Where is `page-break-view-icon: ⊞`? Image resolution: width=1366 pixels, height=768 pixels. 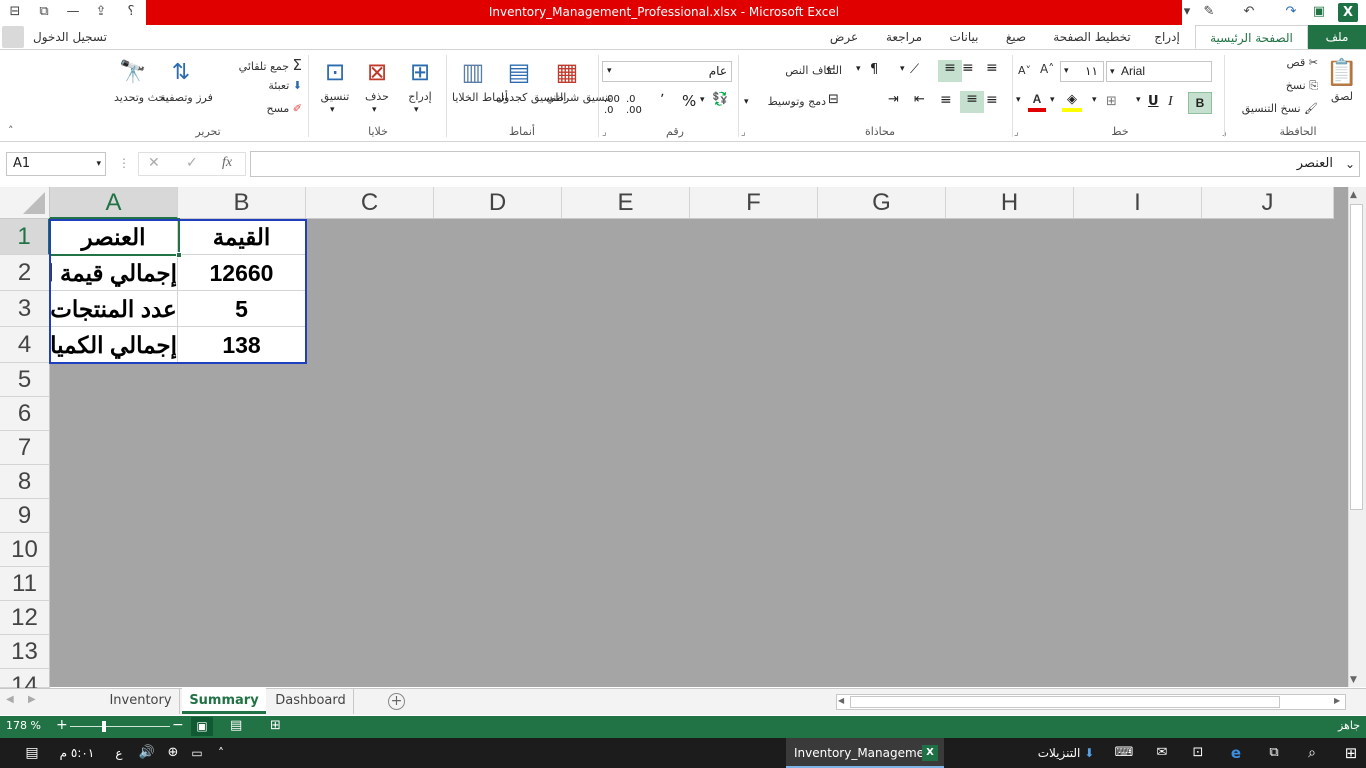 page-break-view-icon: ⊞ is located at coordinates (275, 725).